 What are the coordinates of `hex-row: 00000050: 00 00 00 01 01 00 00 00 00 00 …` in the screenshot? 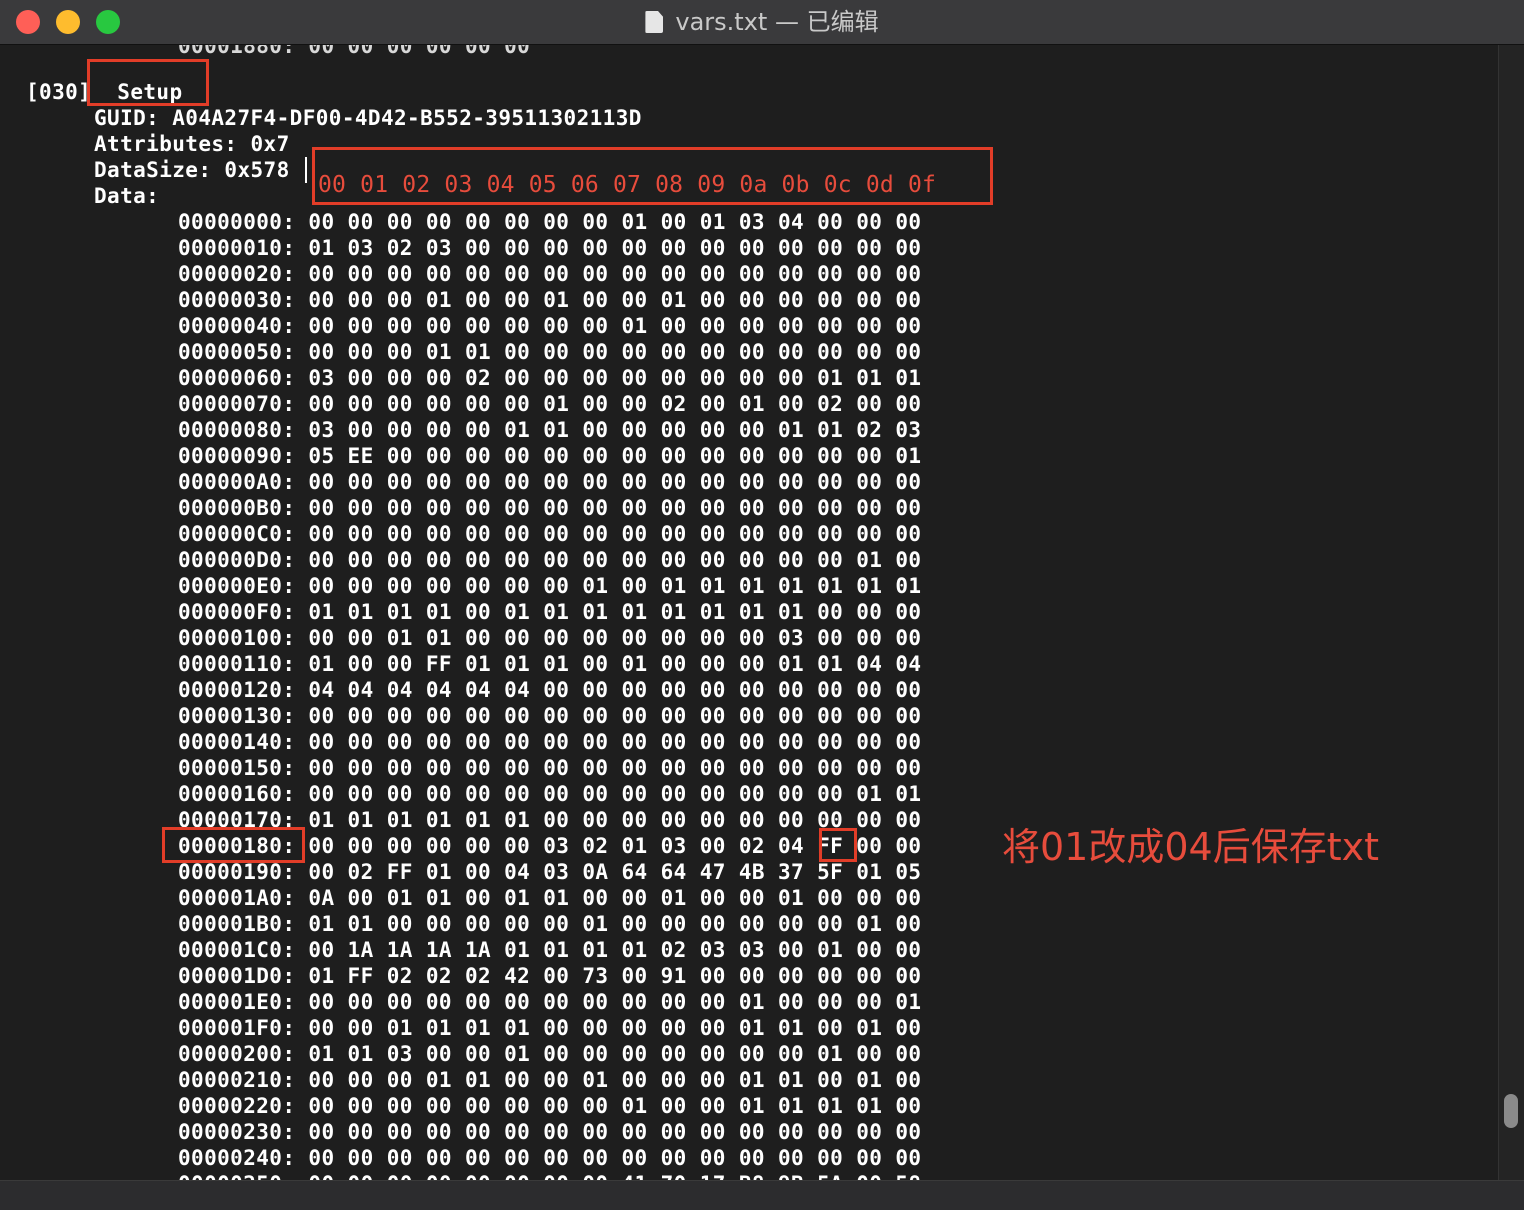 It's located at (550, 352).